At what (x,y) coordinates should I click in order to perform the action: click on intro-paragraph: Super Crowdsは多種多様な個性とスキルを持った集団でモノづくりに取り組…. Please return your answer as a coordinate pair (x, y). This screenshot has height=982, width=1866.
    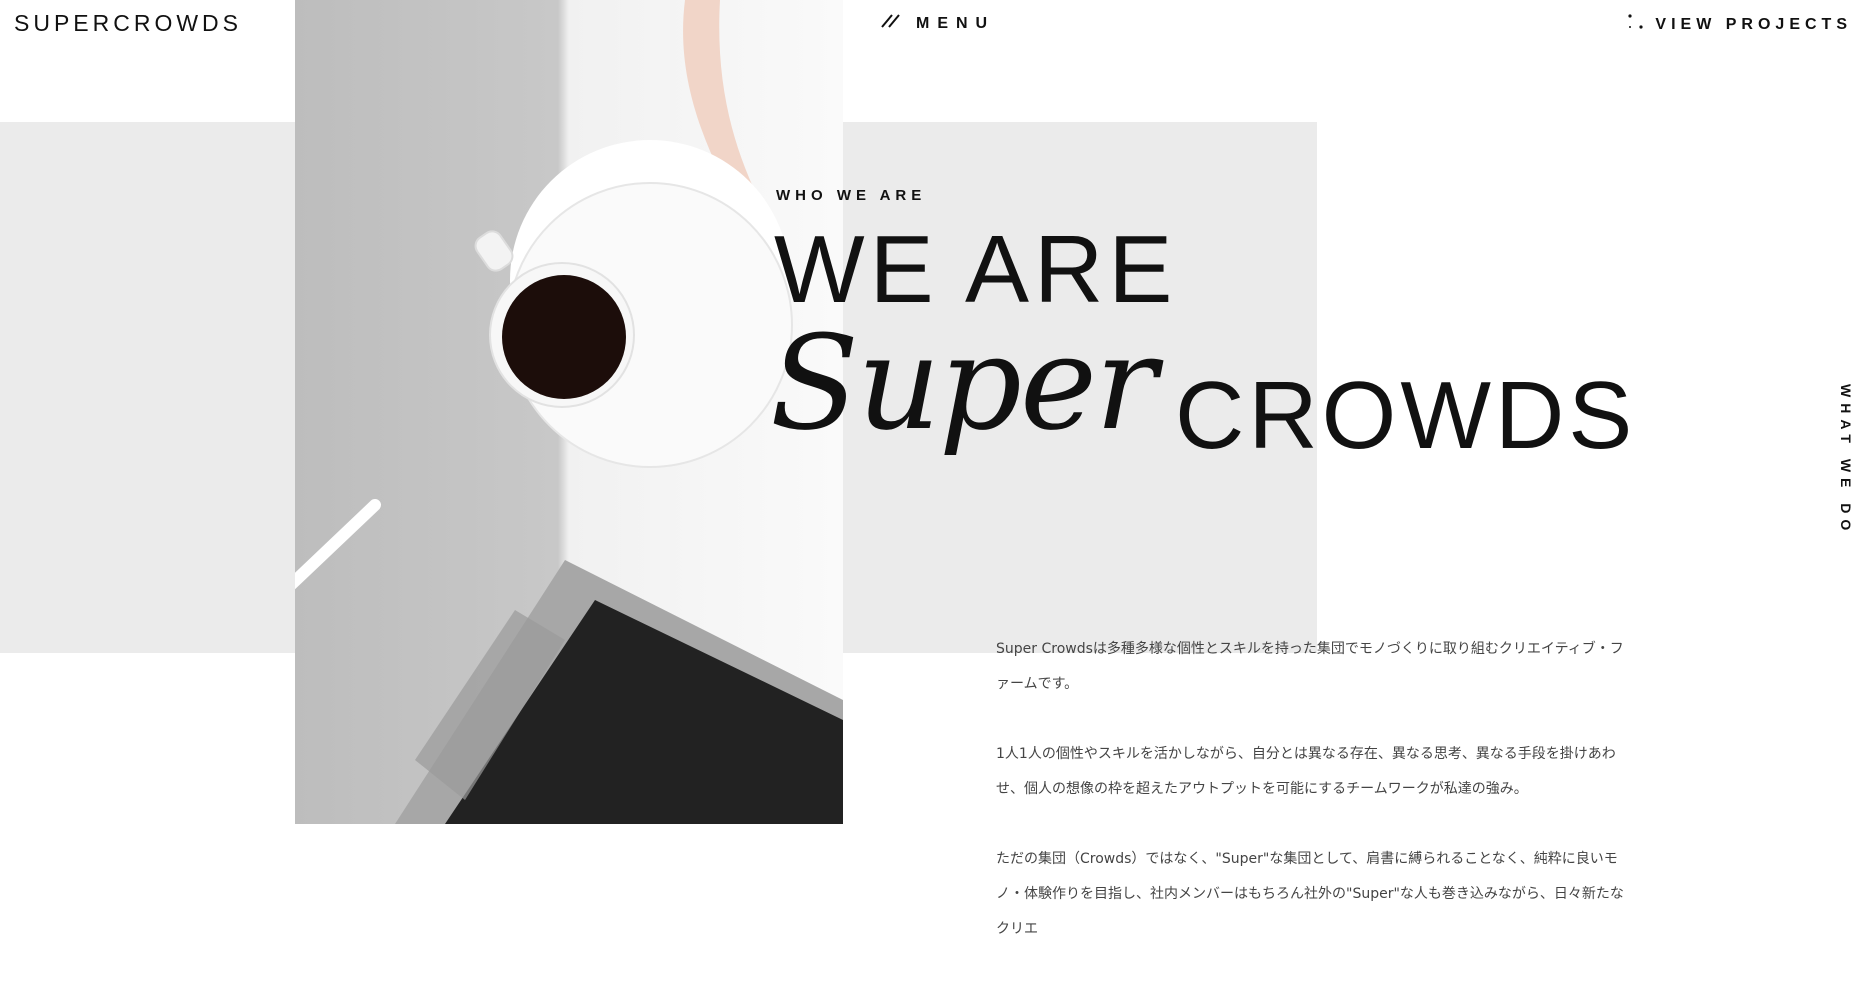
    Looking at the image, I should click on (1310, 666).